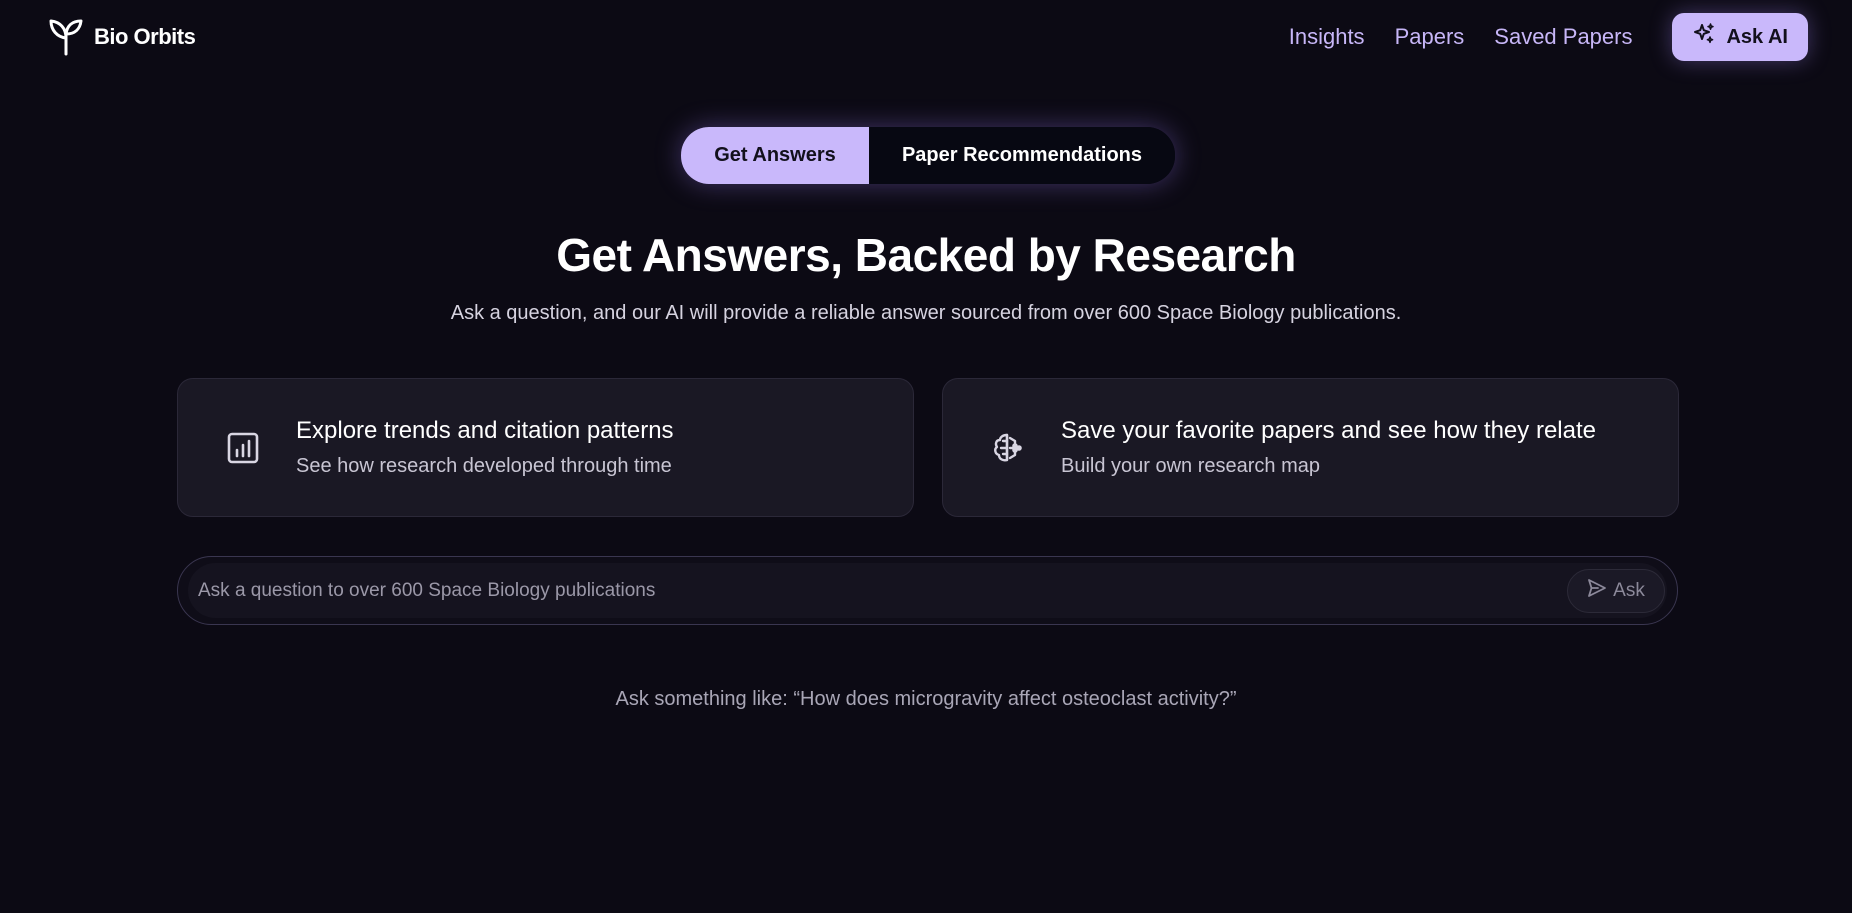  Describe the element at coordinates (1327, 37) in the screenshot. I see `nav-insights: Insights` at that location.